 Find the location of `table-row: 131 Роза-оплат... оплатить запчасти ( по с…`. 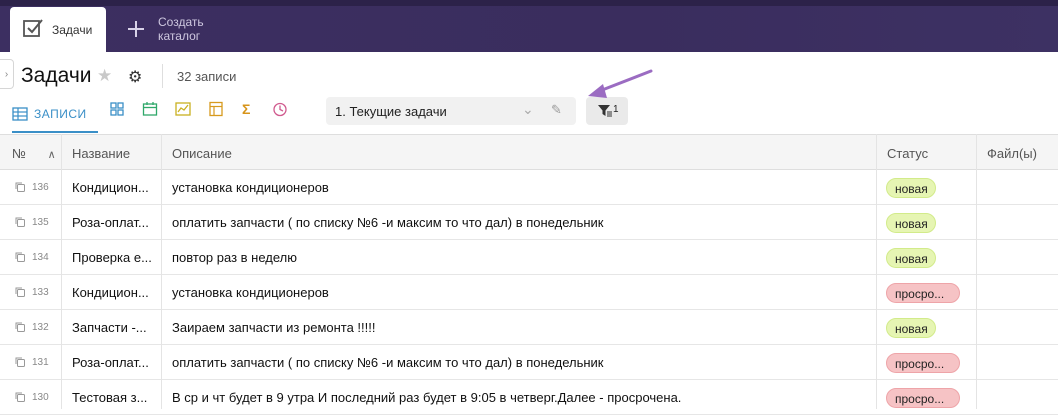

table-row: 131 Роза-оплат... оплатить запчасти ( по с… is located at coordinates (529, 362).